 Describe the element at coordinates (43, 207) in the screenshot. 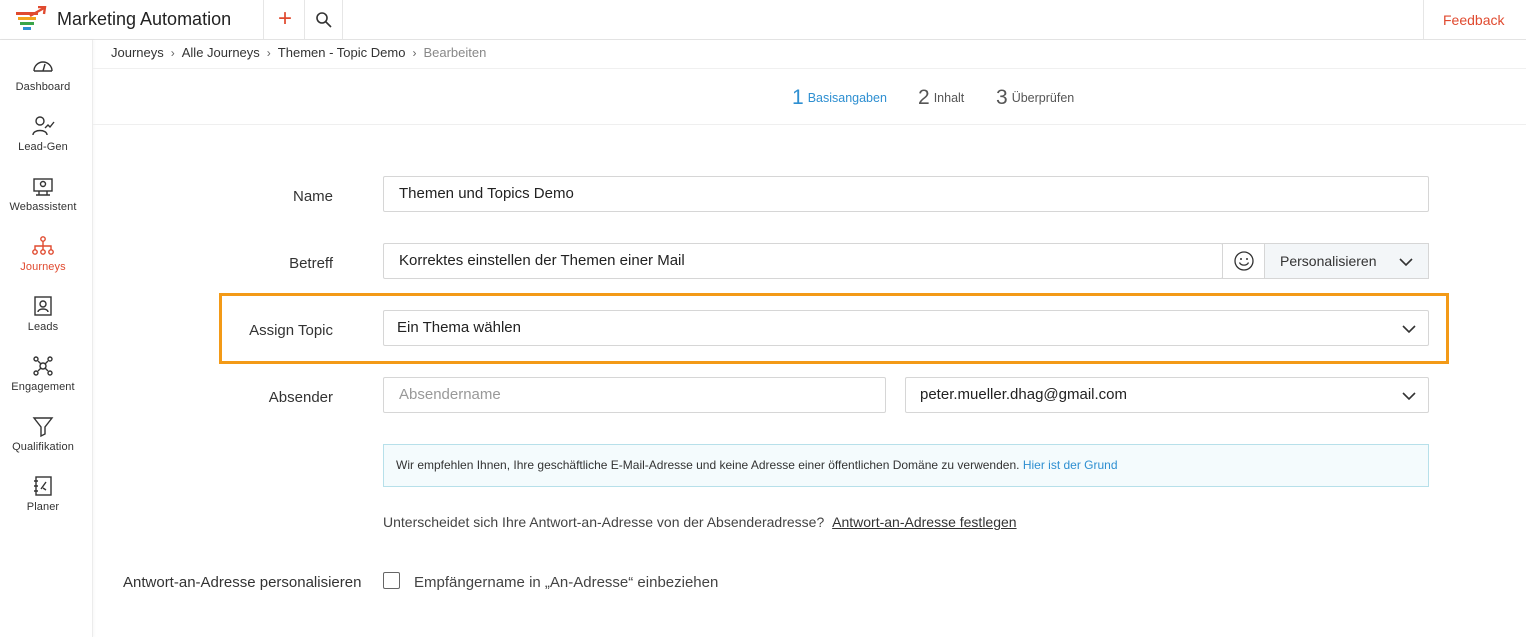

I see `sidebar-item-label: Webassistent` at that location.